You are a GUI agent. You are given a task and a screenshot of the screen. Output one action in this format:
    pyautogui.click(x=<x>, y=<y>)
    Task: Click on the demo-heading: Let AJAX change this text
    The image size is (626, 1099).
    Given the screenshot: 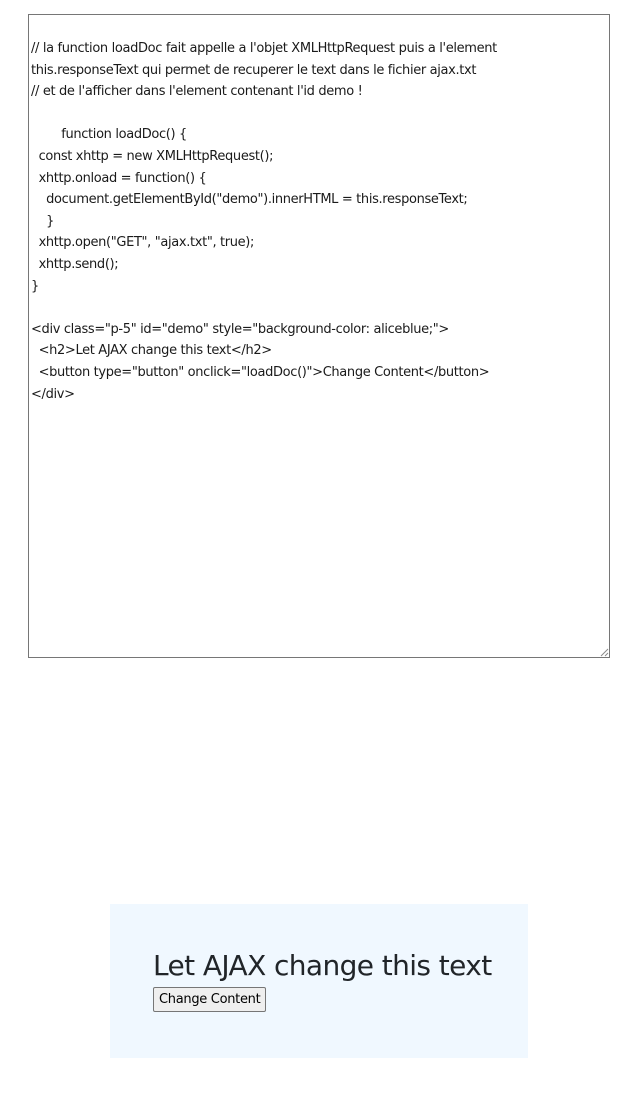 What is the action you would take?
    pyautogui.click(x=322, y=965)
    